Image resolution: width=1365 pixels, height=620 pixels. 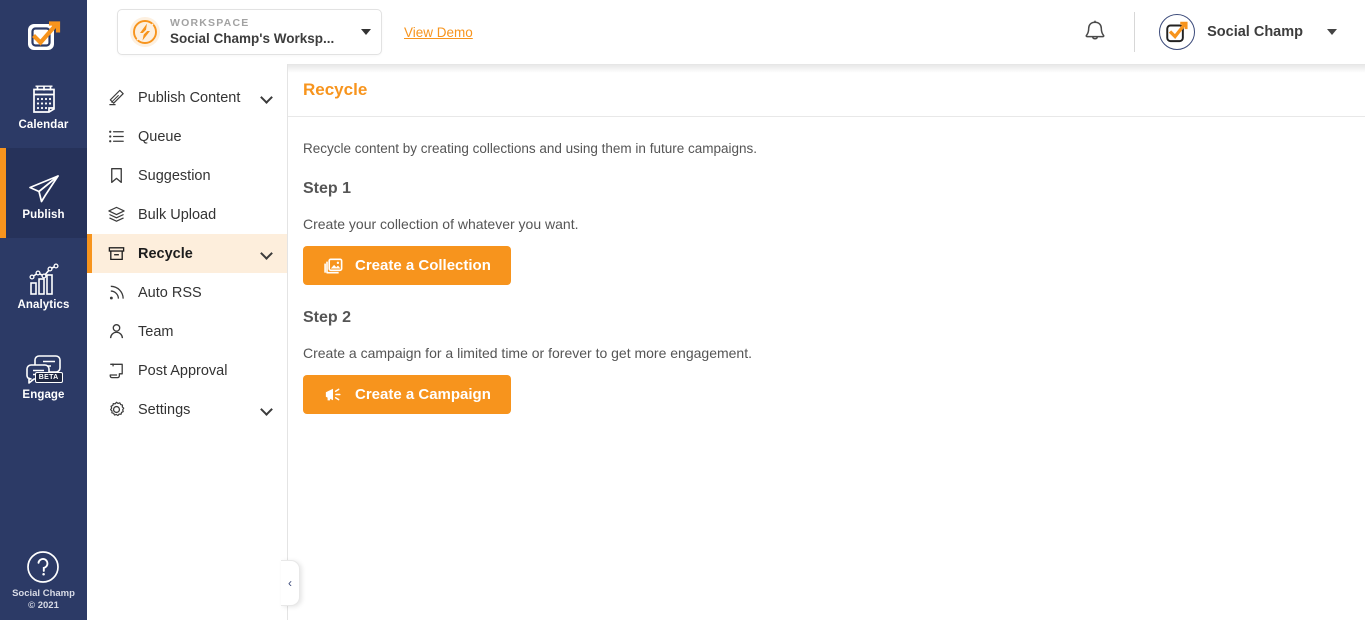 I want to click on sidebar-item-publish-content: Publish Content, so click(x=187, y=97).